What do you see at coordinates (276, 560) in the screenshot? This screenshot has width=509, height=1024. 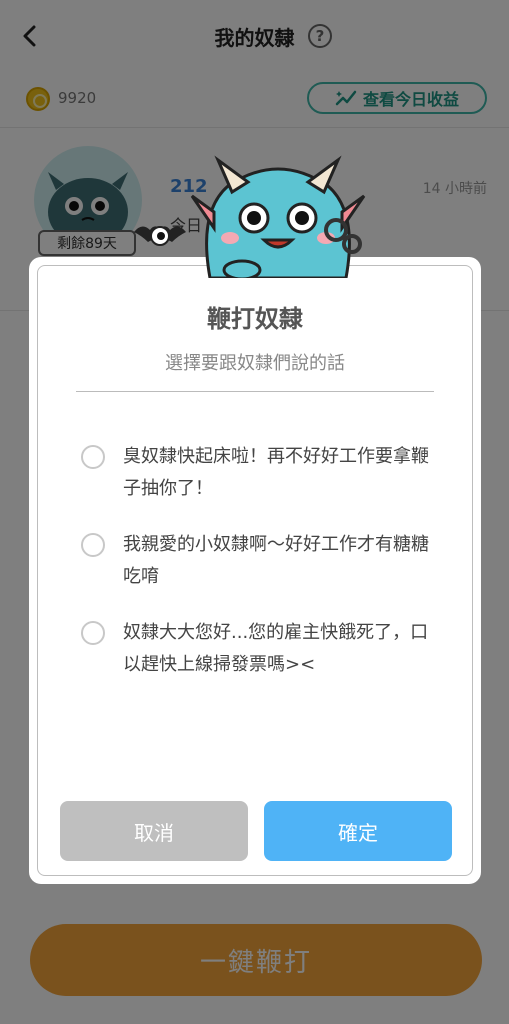 I see `message-option-text: 我親愛的小奴隸啊～好好工作才有糖糖吃唷` at bounding box center [276, 560].